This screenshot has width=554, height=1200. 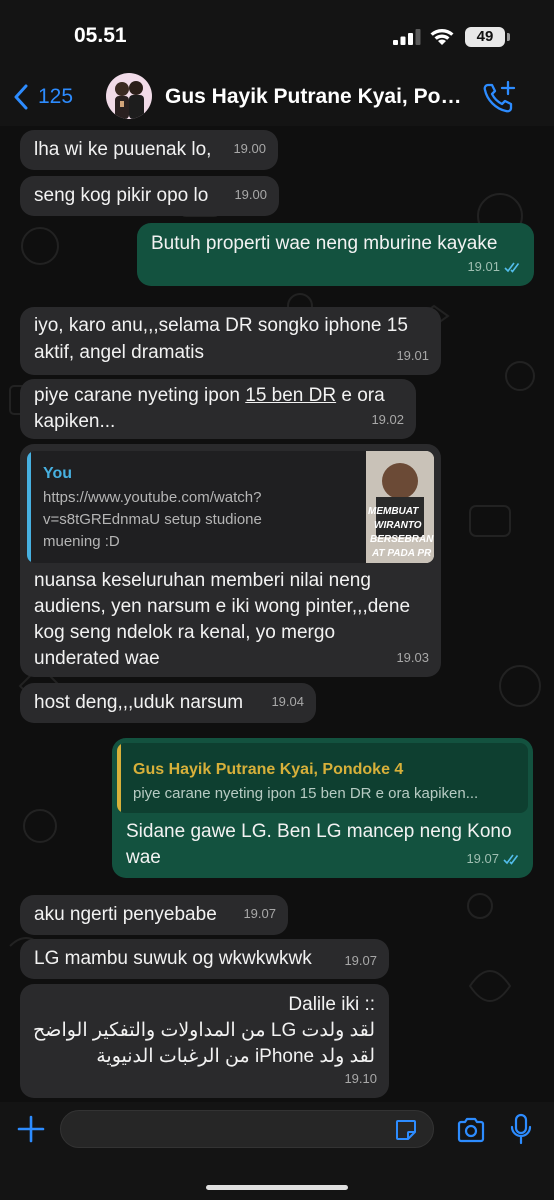 What do you see at coordinates (58, 473) in the screenshot?
I see `quote-author: You` at bounding box center [58, 473].